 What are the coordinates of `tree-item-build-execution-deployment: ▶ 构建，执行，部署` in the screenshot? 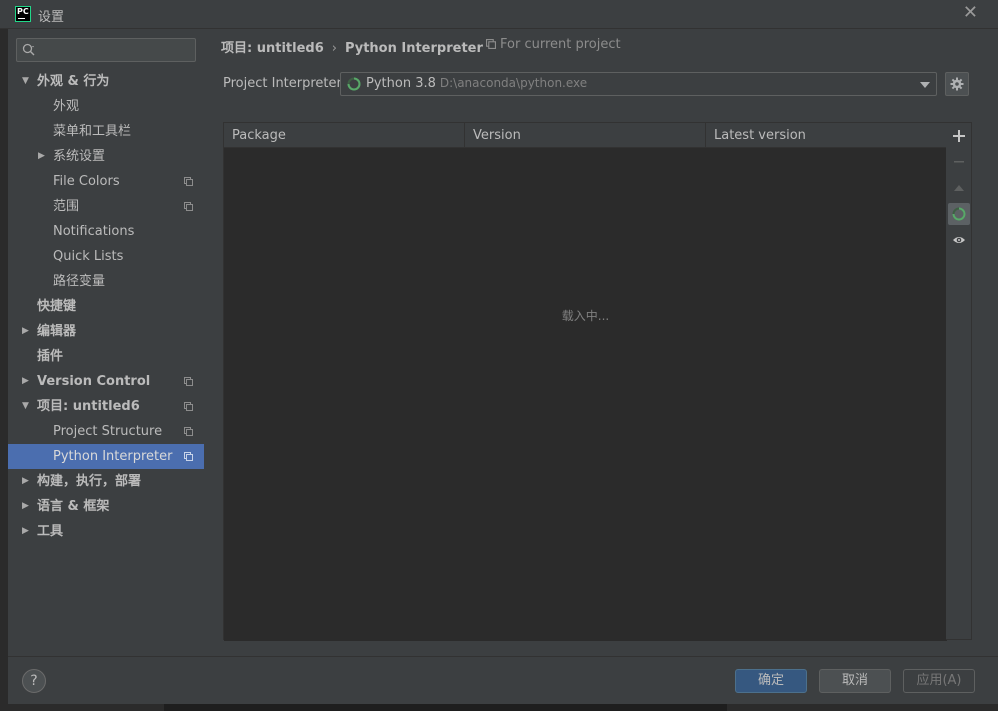 It's located at (106, 481).